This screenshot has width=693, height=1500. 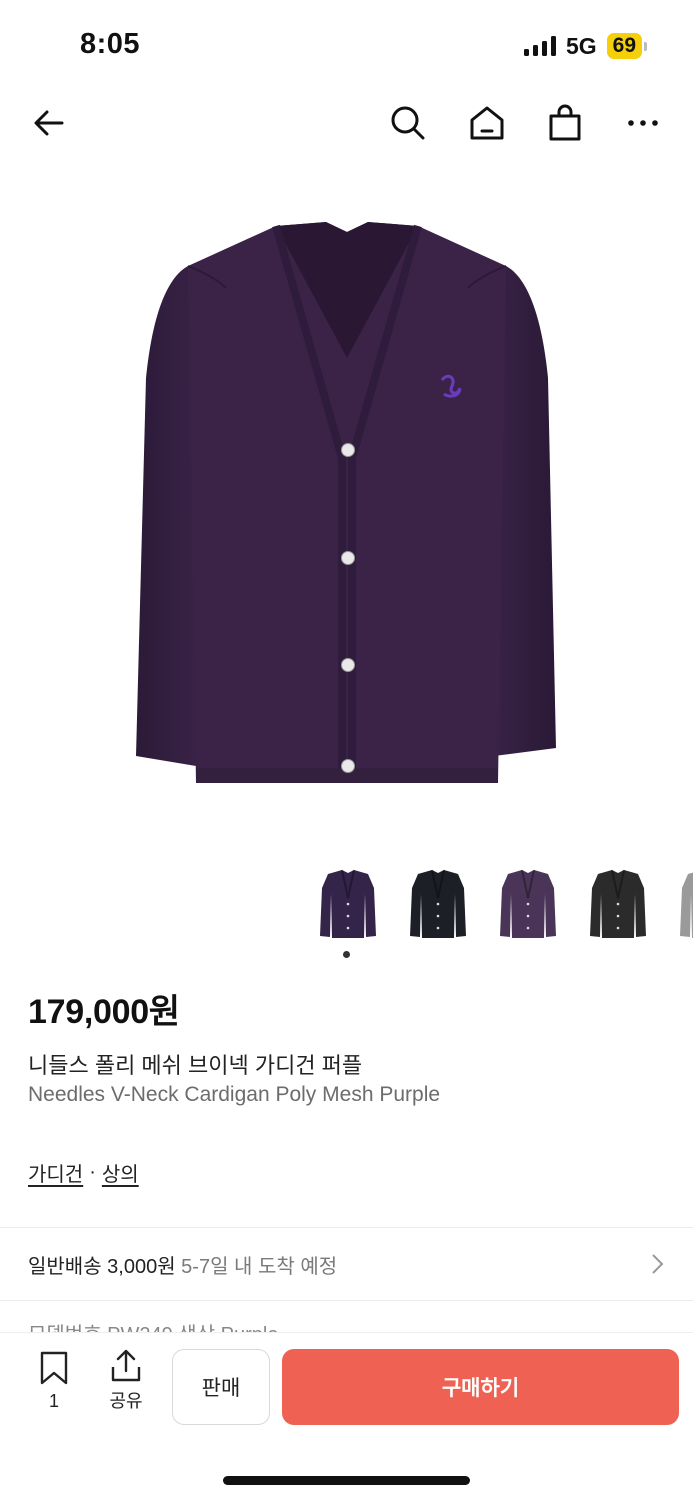 What do you see at coordinates (195, 1065) in the screenshot?
I see `product-name-ko: 니들스 폴리 메쉬 브이넥 가디건 퍼플` at bounding box center [195, 1065].